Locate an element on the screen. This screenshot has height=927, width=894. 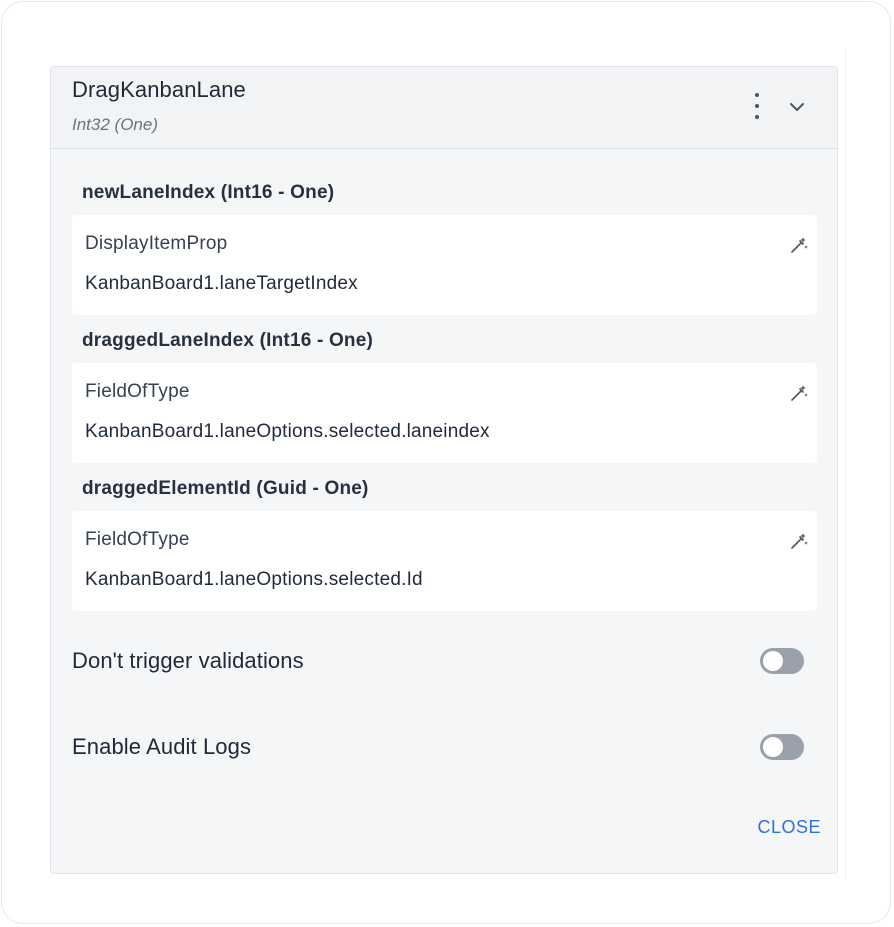
close-button: CLOSE is located at coordinates (781, 827).